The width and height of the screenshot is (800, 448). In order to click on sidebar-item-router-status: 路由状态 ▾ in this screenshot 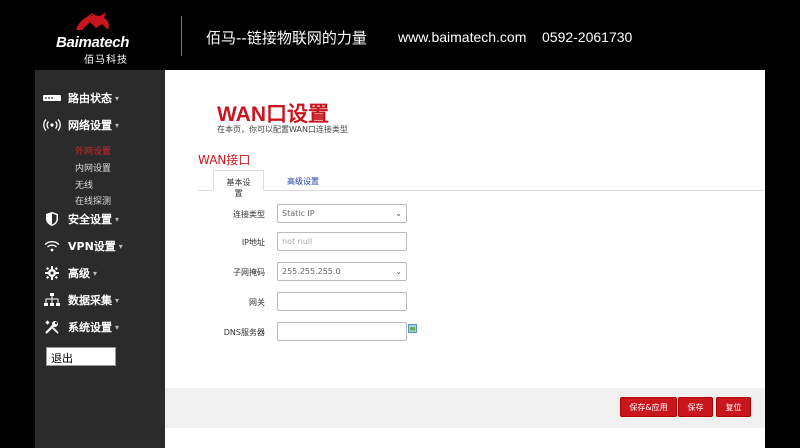, I will do `click(100, 98)`.